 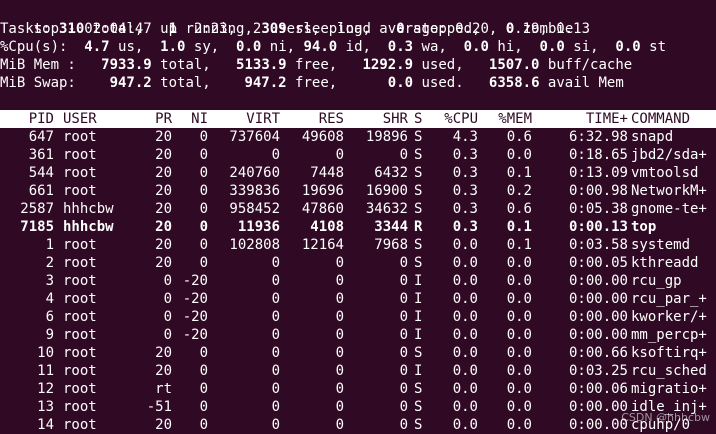 What do you see at coordinates (451, 65) in the screenshot?
I see `mem-used-label: used,` at bounding box center [451, 65].